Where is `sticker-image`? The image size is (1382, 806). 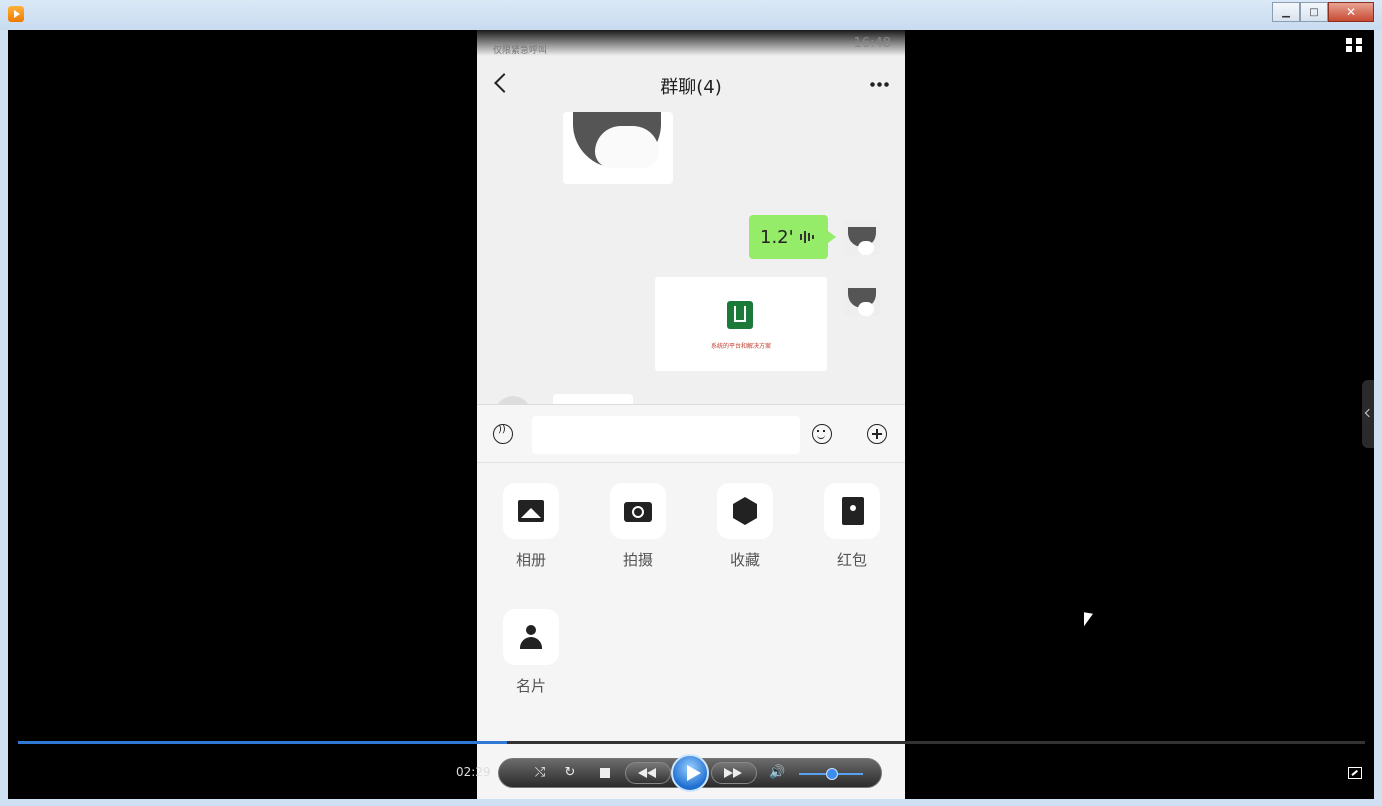
sticker-image is located at coordinates (618, 148).